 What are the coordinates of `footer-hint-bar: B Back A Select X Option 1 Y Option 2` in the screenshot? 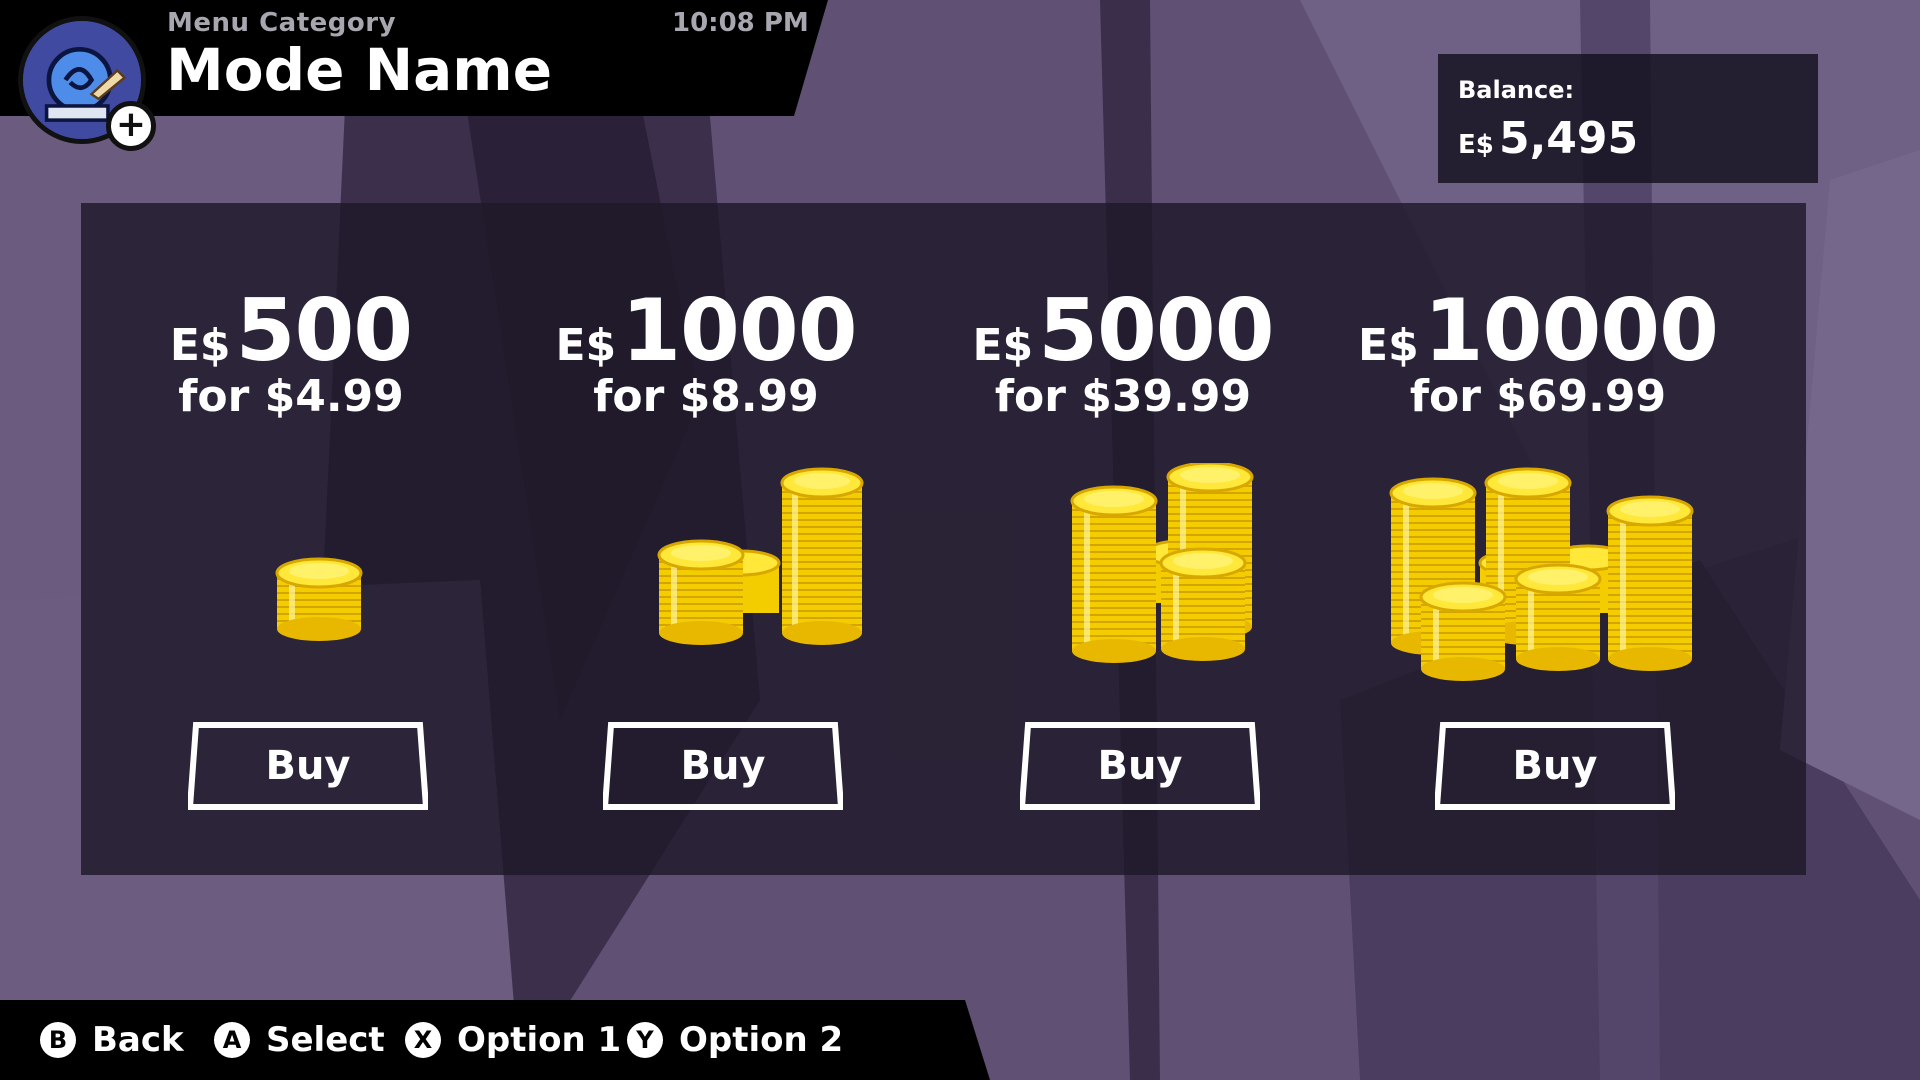 It's located at (495, 1040).